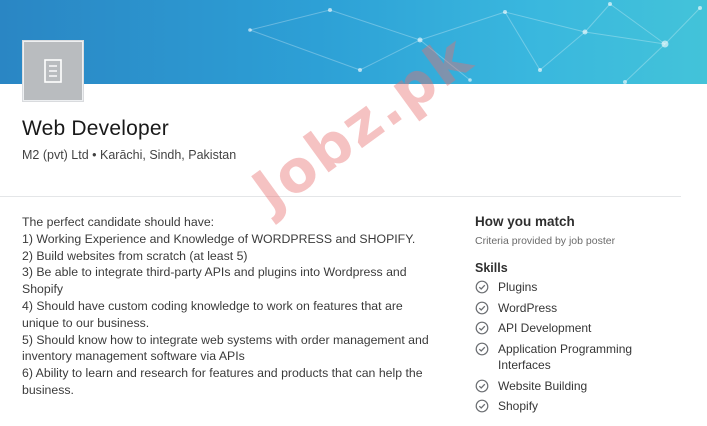 The height and width of the screenshot is (426, 707). What do you see at coordinates (545, 241) in the screenshot?
I see `criteria-note: Criteria provided by job poster` at bounding box center [545, 241].